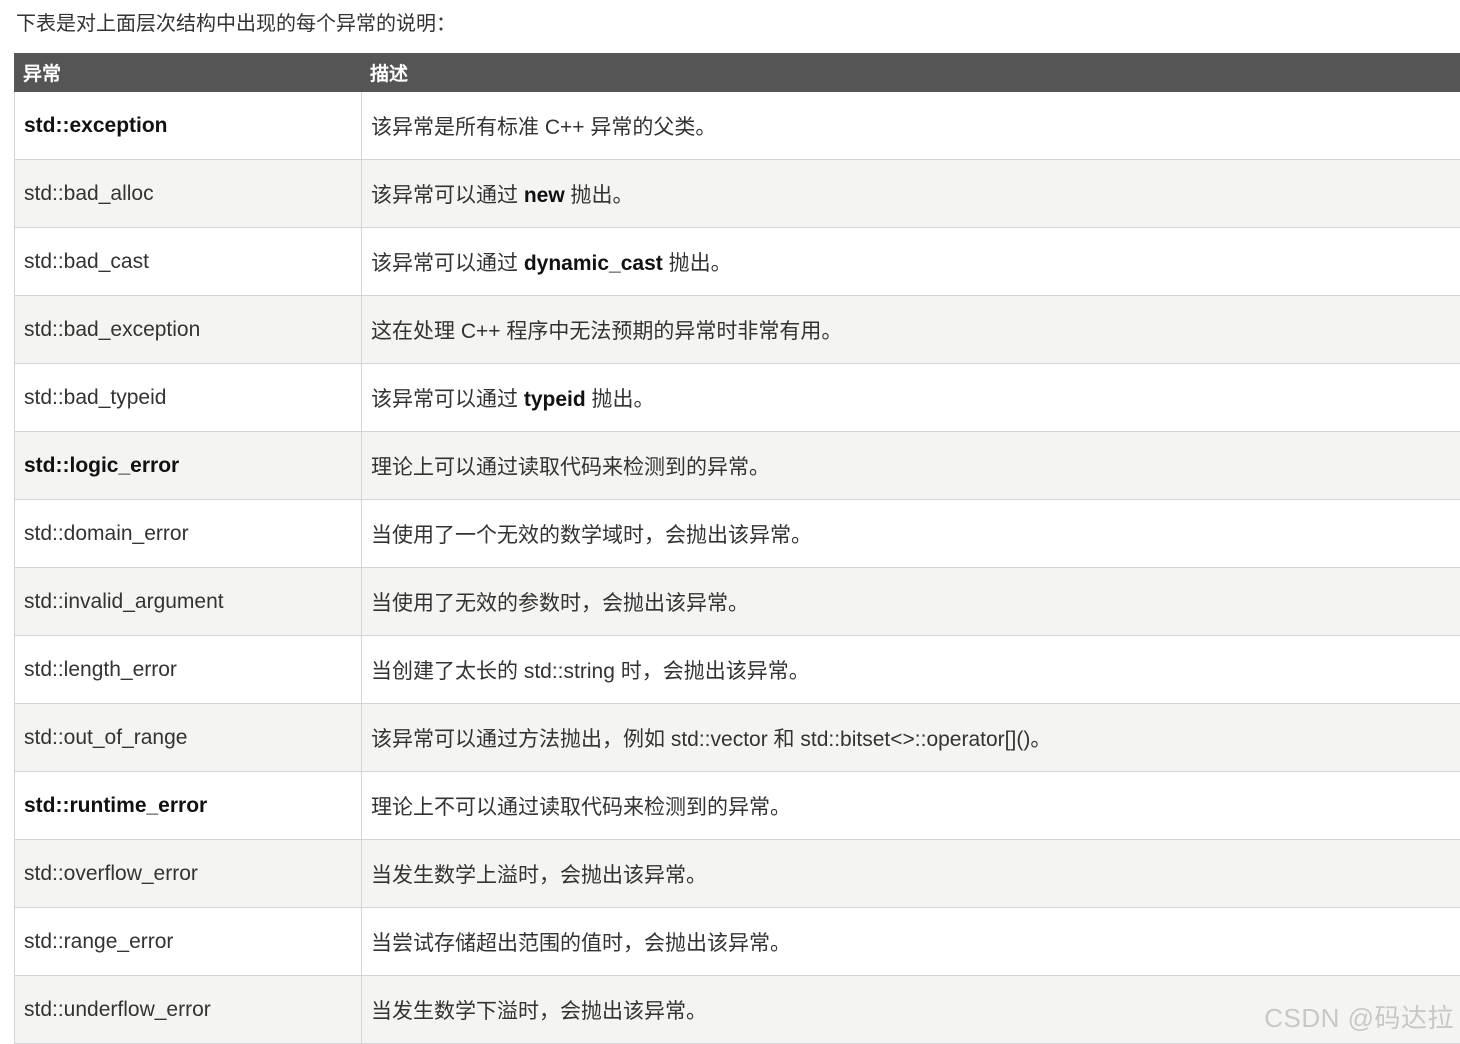 This screenshot has width=1460, height=1044. What do you see at coordinates (115, 805) in the screenshot?
I see `exception-name: std::runtime_error` at bounding box center [115, 805].